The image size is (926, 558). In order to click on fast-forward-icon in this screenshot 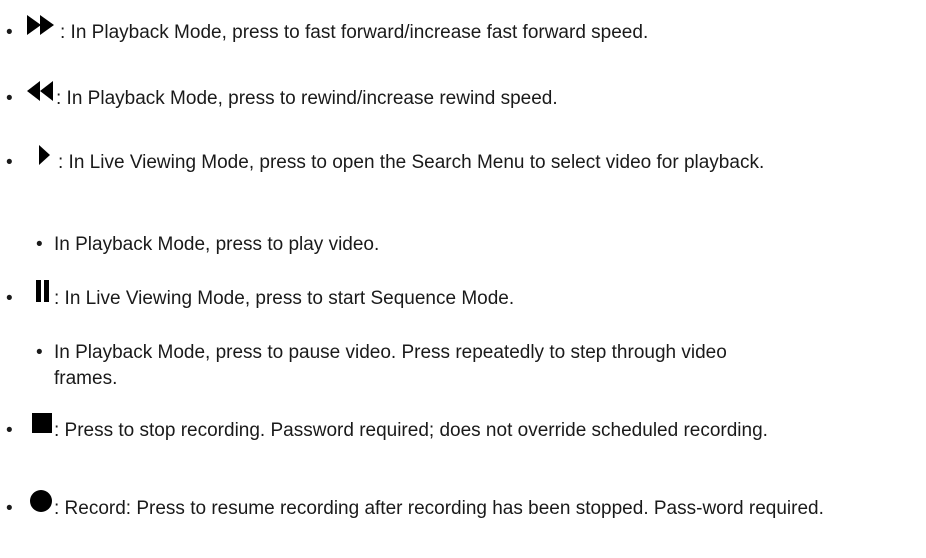, I will do `click(43, 25)`.